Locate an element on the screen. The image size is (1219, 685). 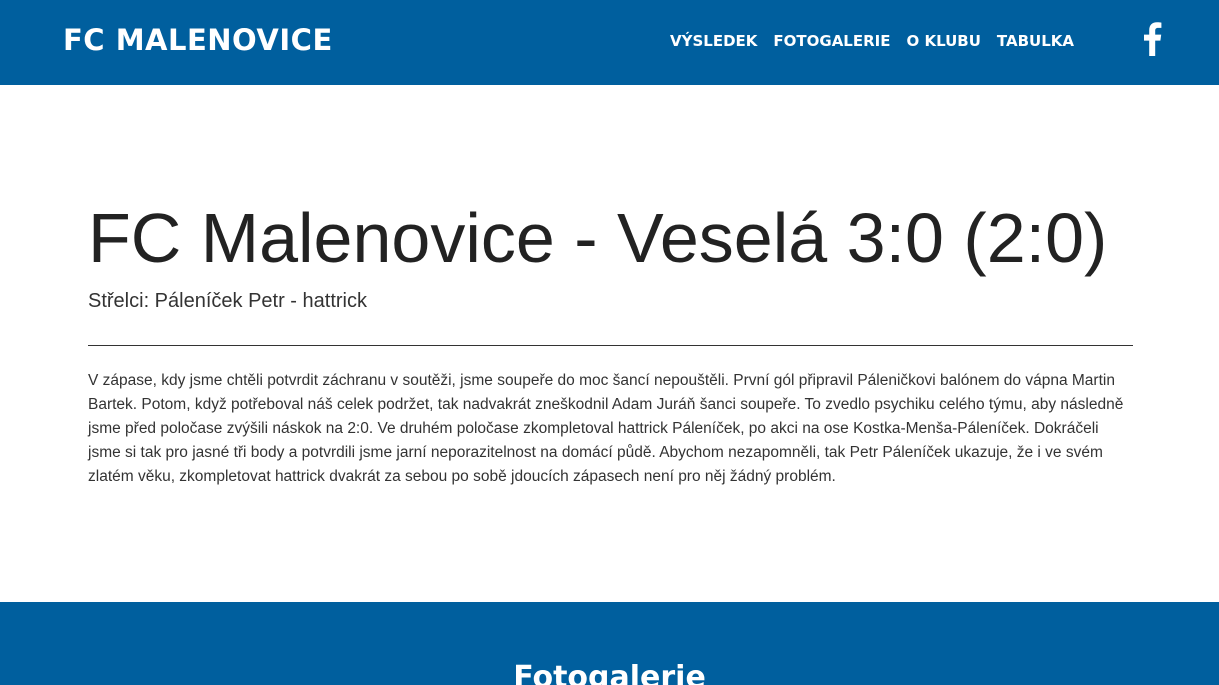
gallery-section: Fotogalerie is located at coordinates (609, 643).